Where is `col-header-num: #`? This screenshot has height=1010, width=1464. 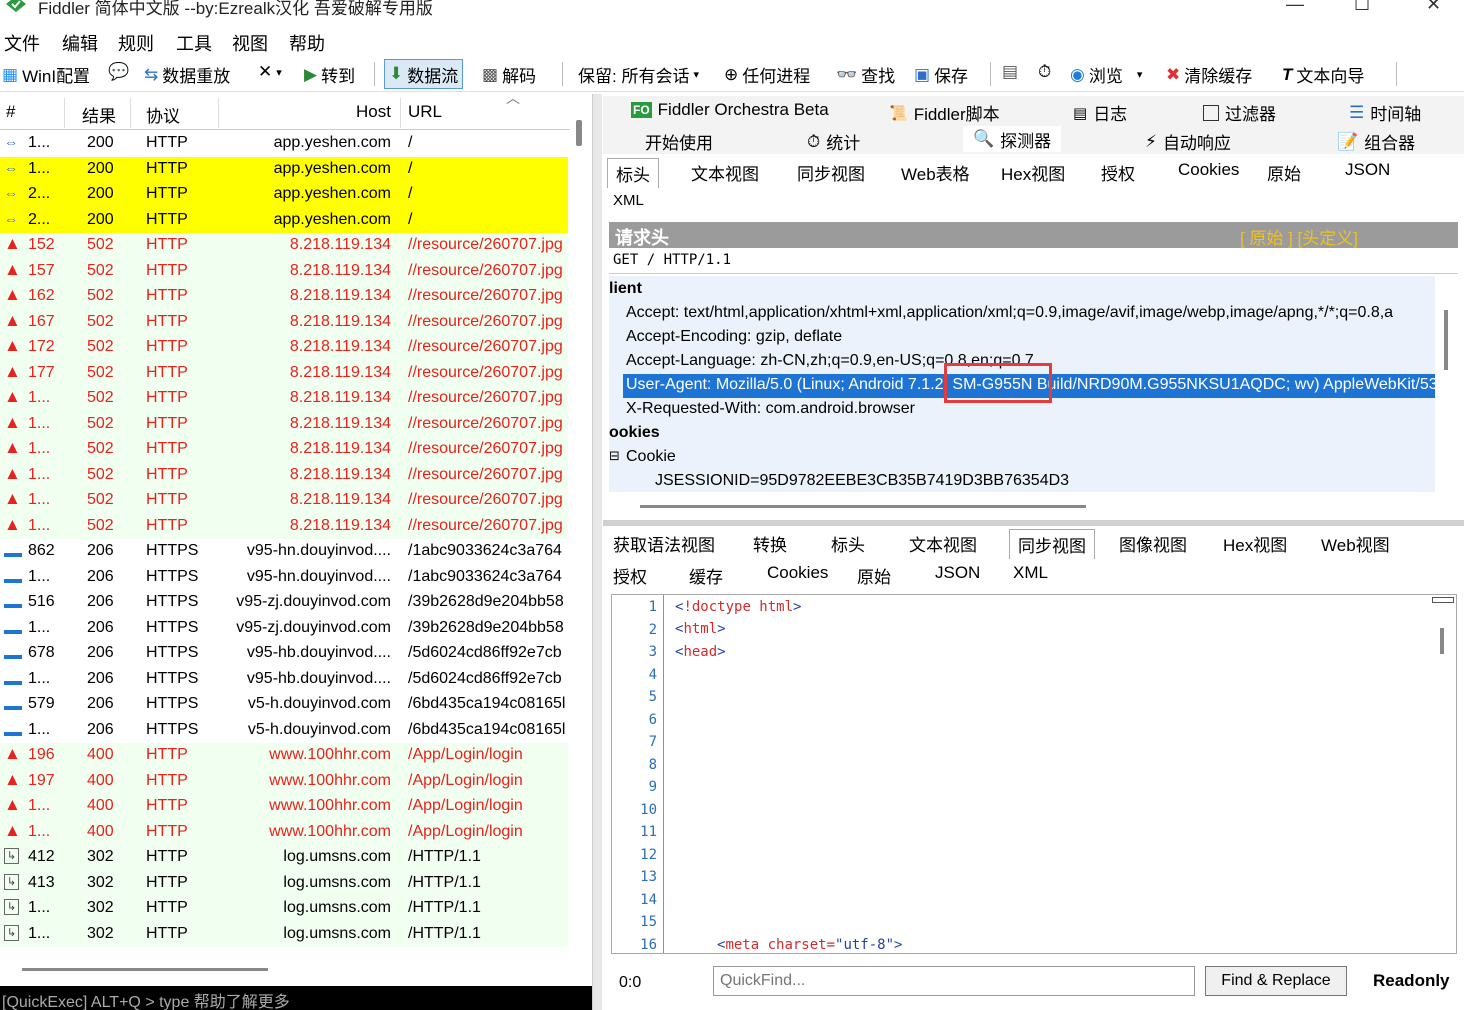
col-header-num: # is located at coordinates (10, 112).